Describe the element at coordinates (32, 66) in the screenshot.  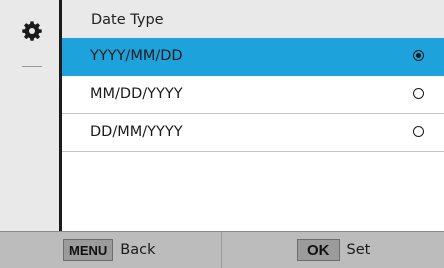
I see `sidebar-divider` at that location.